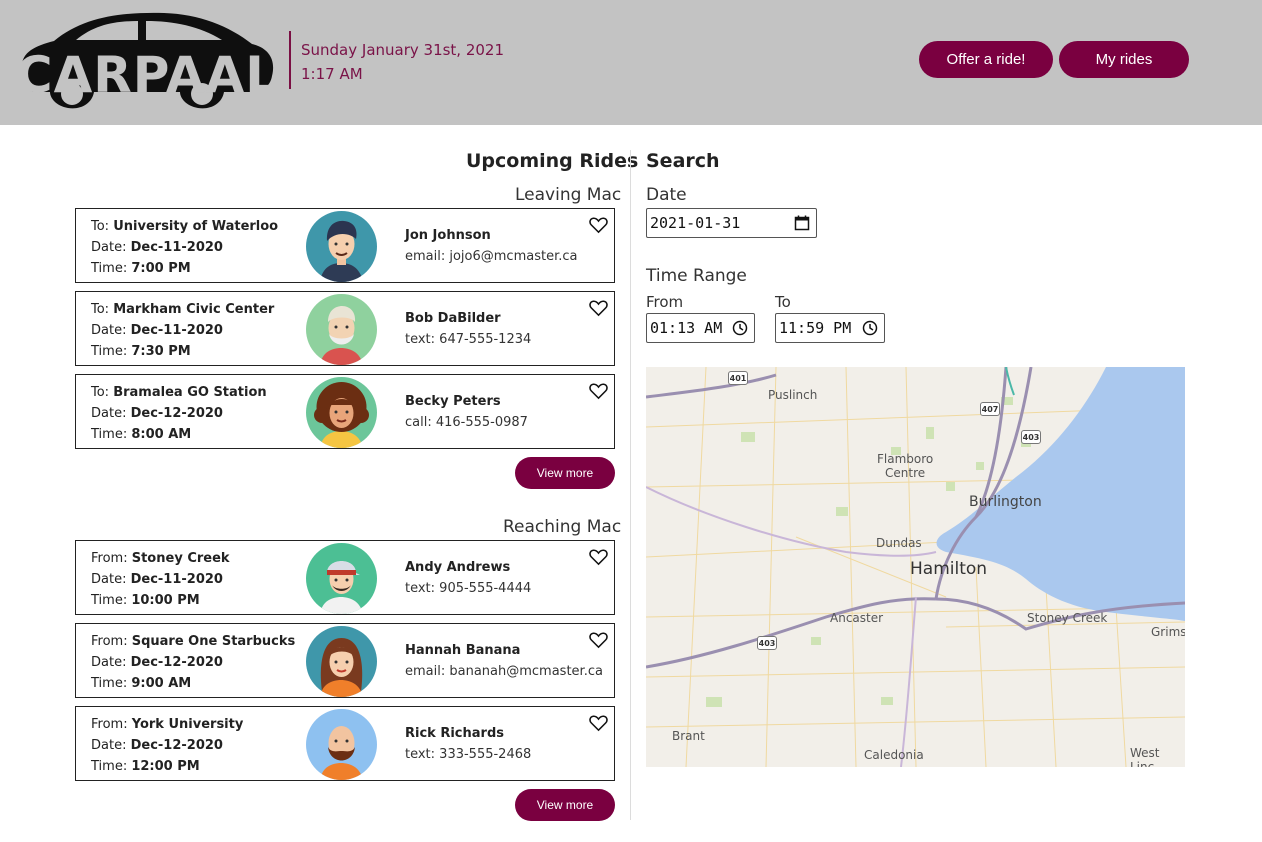 This screenshot has width=1262, height=842. What do you see at coordinates (454, 733) in the screenshot?
I see `driver-name: Rick Richards` at bounding box center [454, 733].